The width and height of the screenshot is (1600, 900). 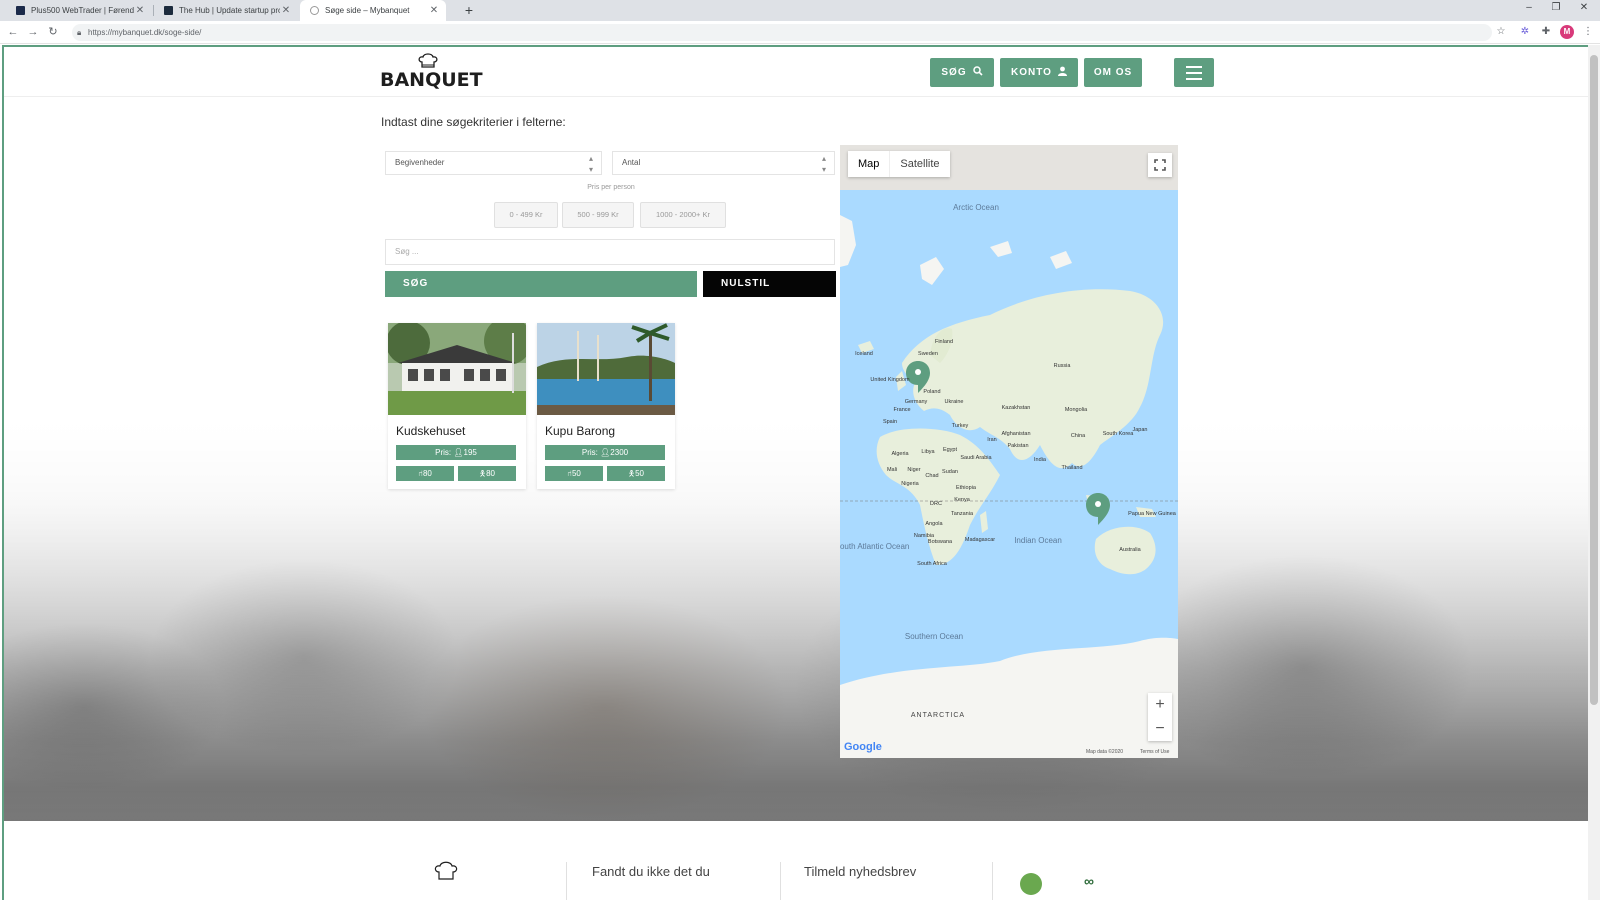 I want to click on footer-badge-icon, so click(x=1031, y=884).